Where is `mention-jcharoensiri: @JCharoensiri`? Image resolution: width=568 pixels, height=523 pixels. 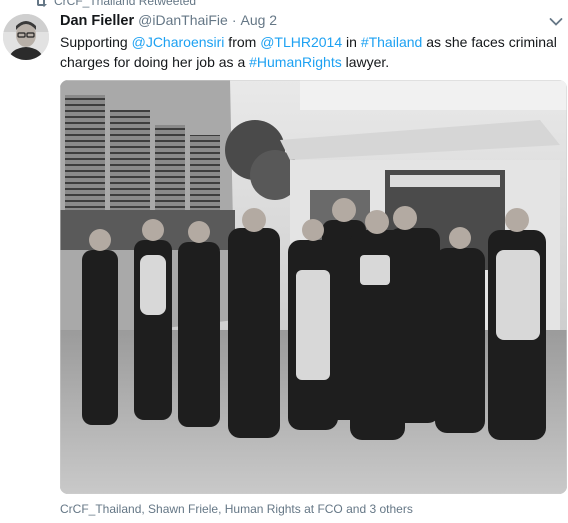
mention-jcharoensiri: @JCharoensiri is located at coordinates (178, 42).